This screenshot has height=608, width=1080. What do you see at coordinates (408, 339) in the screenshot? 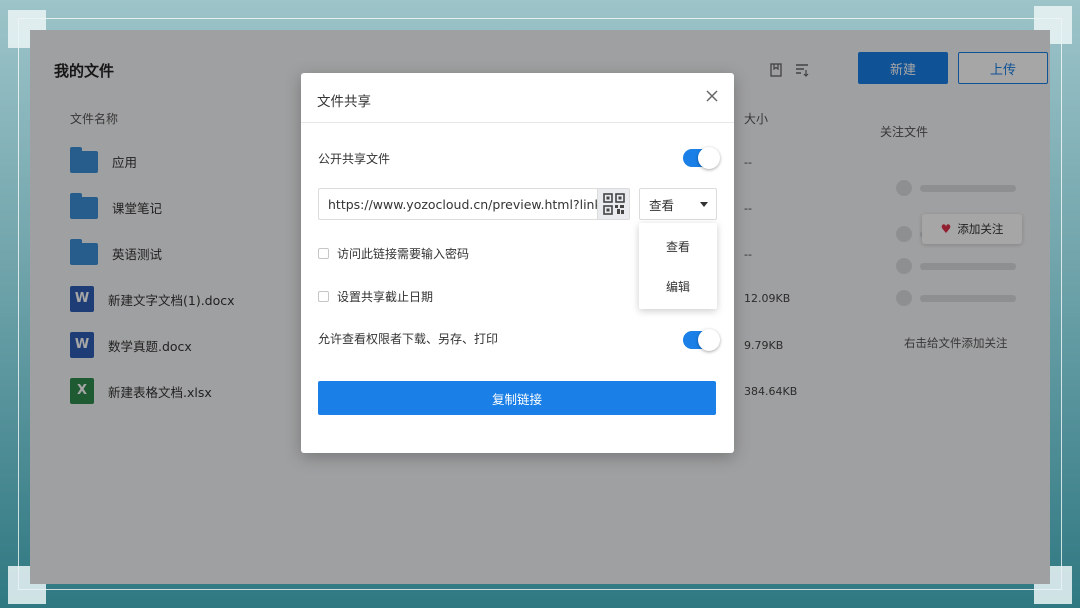
I see `allow-download-label: 允许查看权限者下载、另存、打印` at bounding box center [408, 339].